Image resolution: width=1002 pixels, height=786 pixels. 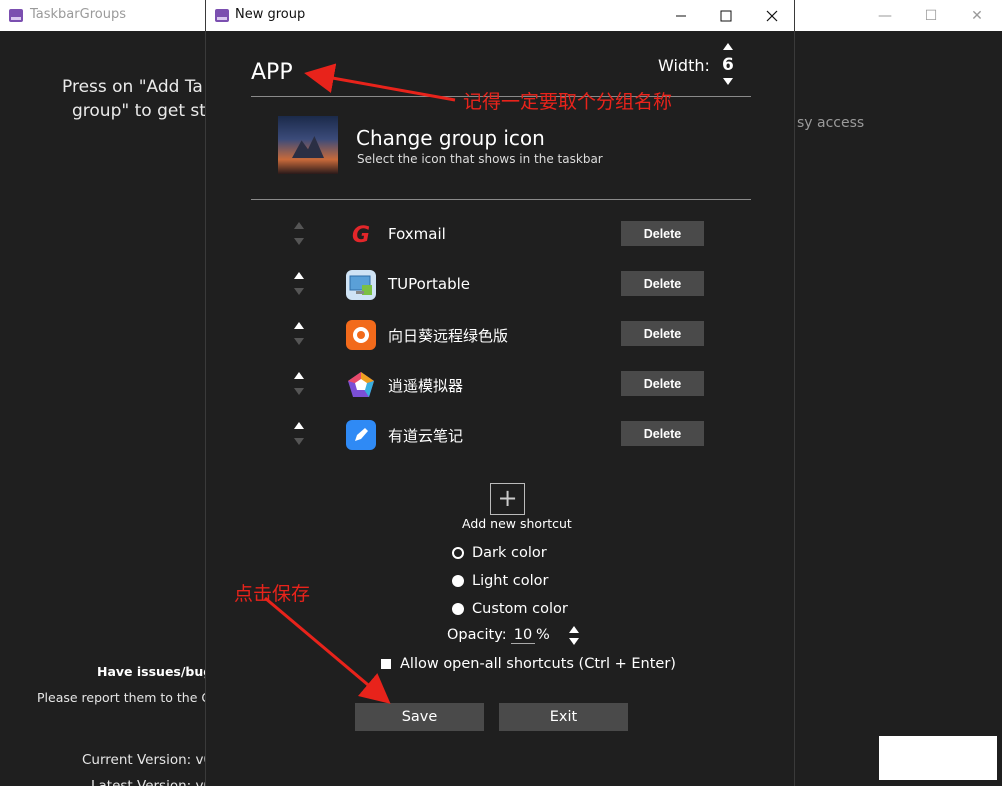 What do you see at coordinates (831, 123) in the screenshot?
I see `easy-access-text: sy access` at bounding box center [831, 123].